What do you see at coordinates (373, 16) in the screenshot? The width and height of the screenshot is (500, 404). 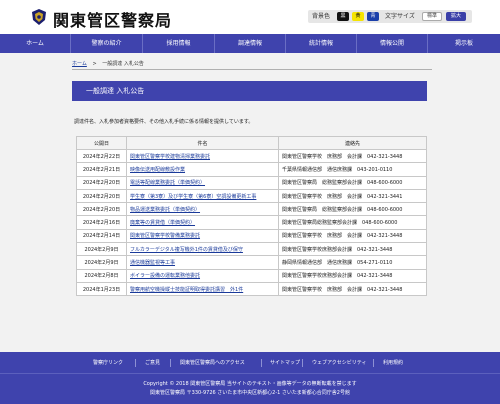 I see `bg-blue-button: 青` at bounding box center [373, 16].